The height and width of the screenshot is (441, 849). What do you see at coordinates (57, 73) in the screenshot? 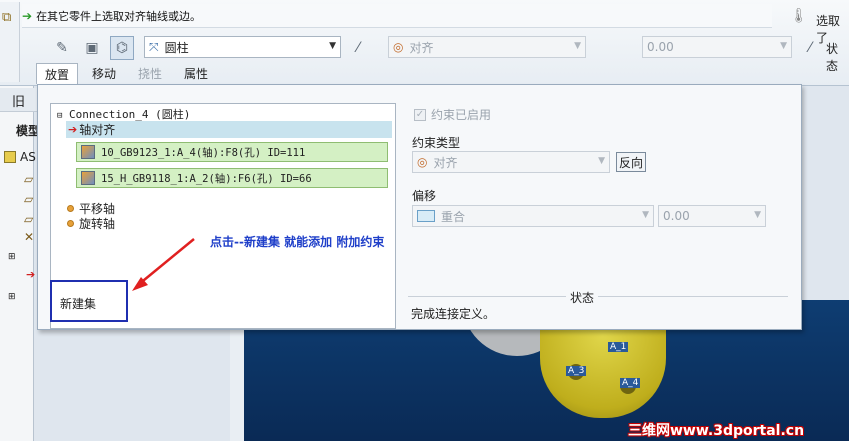
I see `tab-placement: 放置` at bounding box center [57, 73].